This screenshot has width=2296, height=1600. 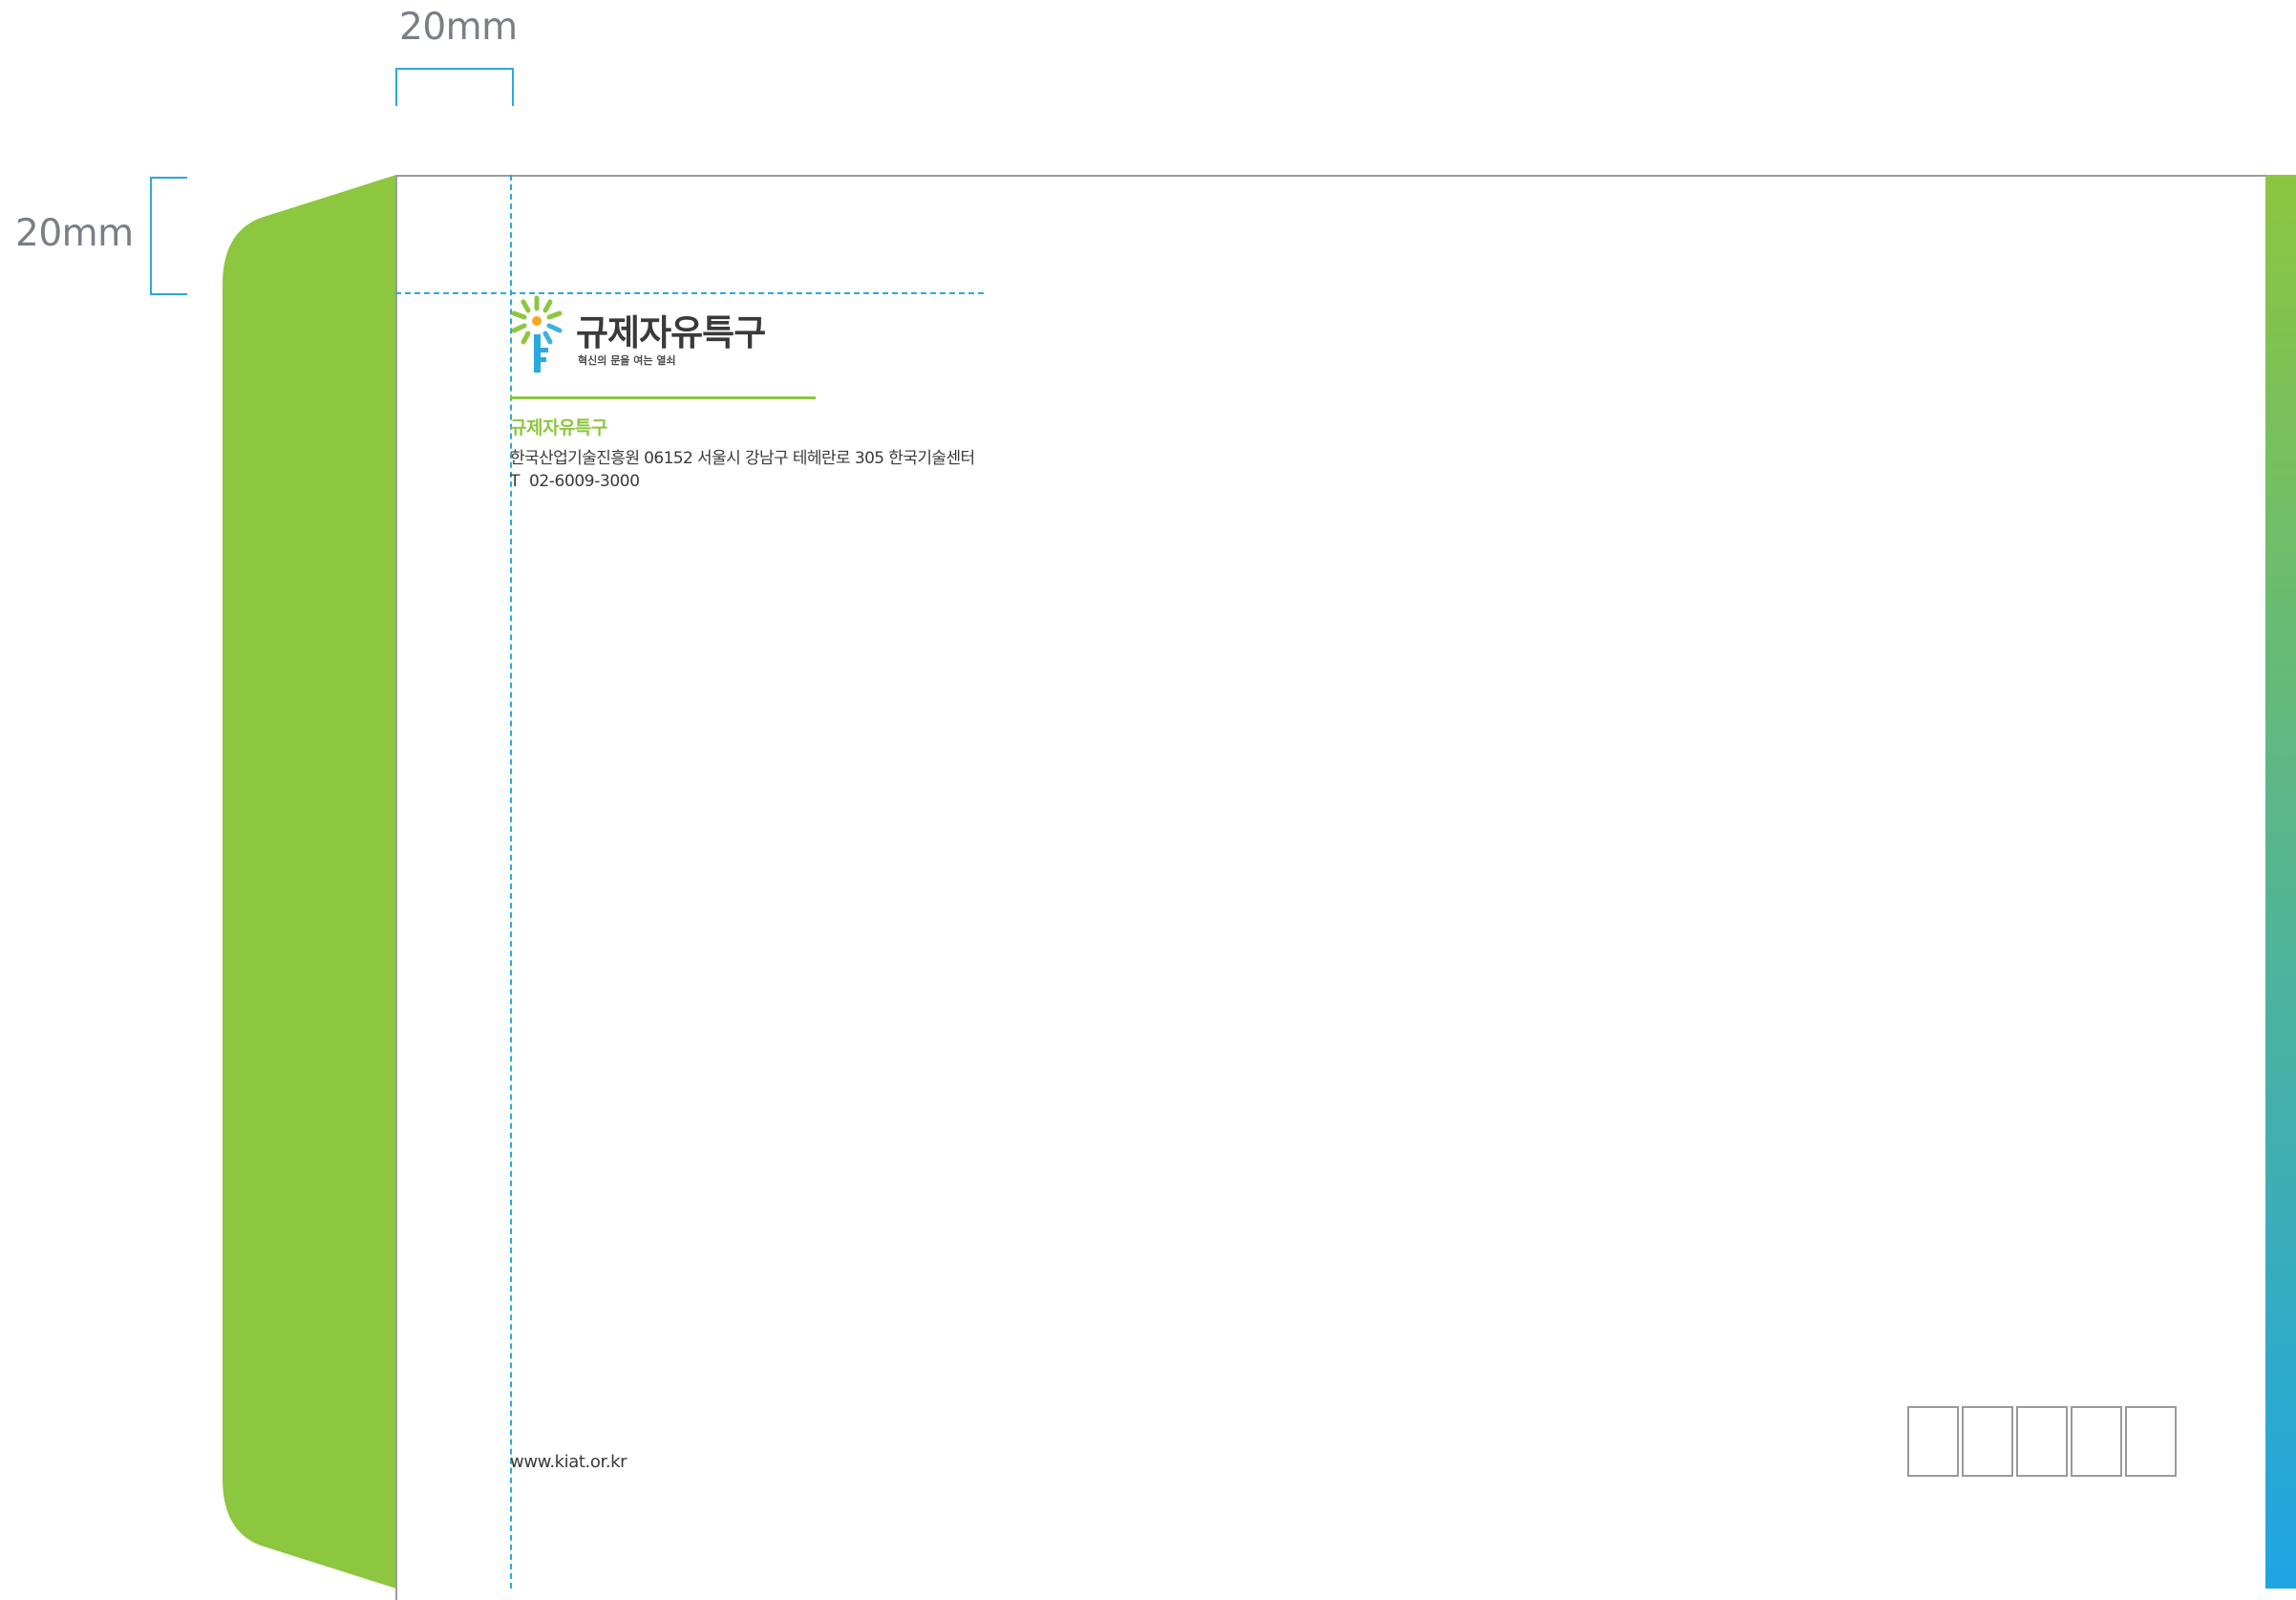 I want to click on sender-name: 규제자유특구, so click(x=558, y=427).